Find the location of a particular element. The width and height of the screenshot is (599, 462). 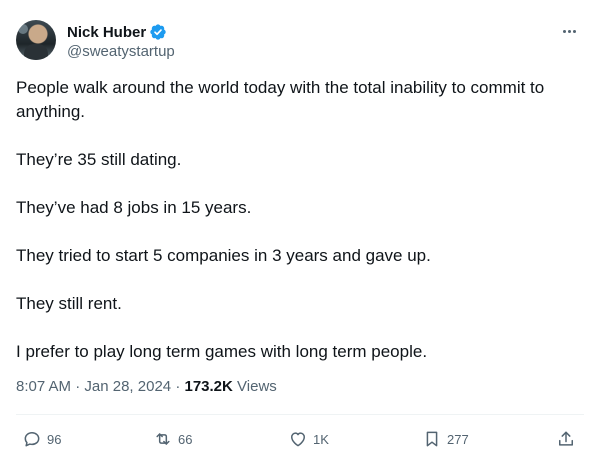

like-button: 1K is located at coordinates (308, 439).